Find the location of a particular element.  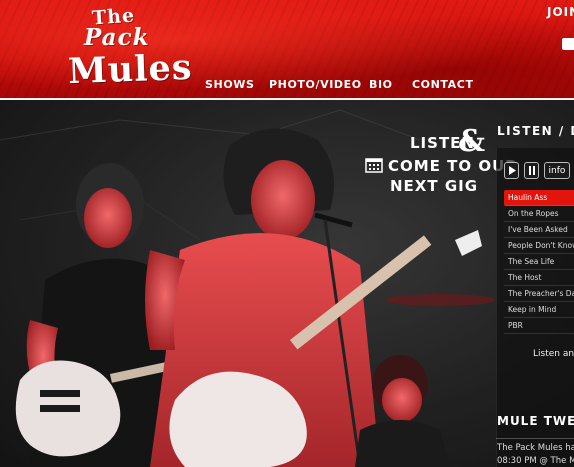

listen-download-heading: LISTEN / DOW is located at coordinates (535, 131).